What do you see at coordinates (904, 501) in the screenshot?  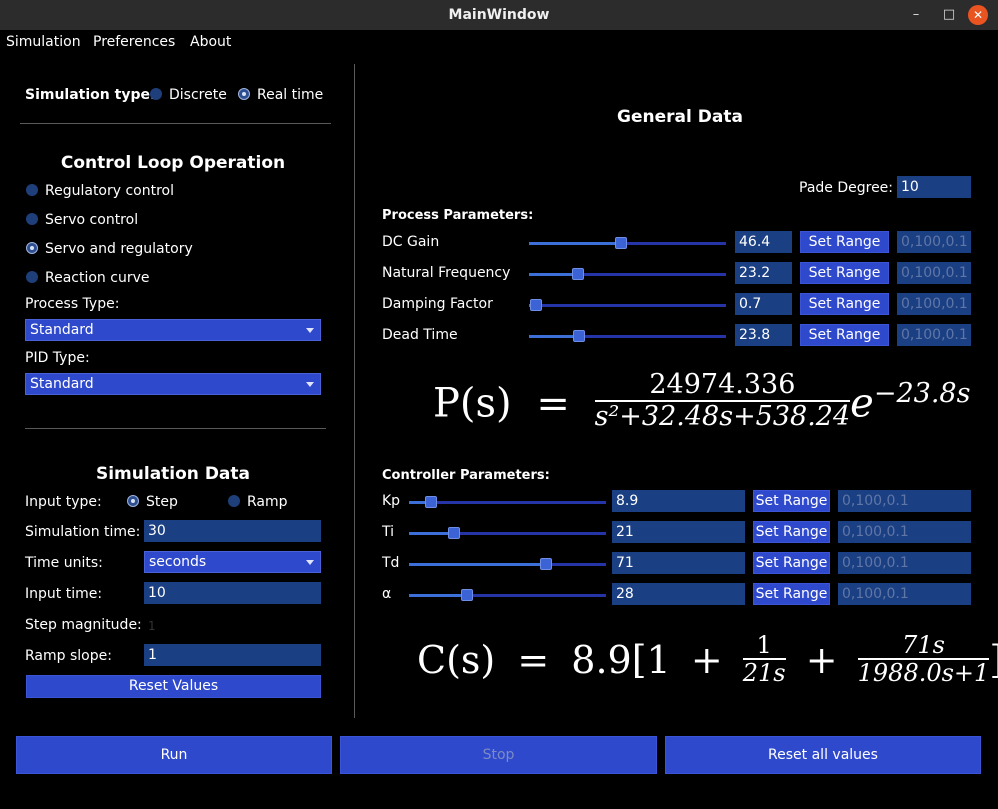 I see `controller-param-0-range-input: 0,100,0.1` at bounding box center [904, 501].